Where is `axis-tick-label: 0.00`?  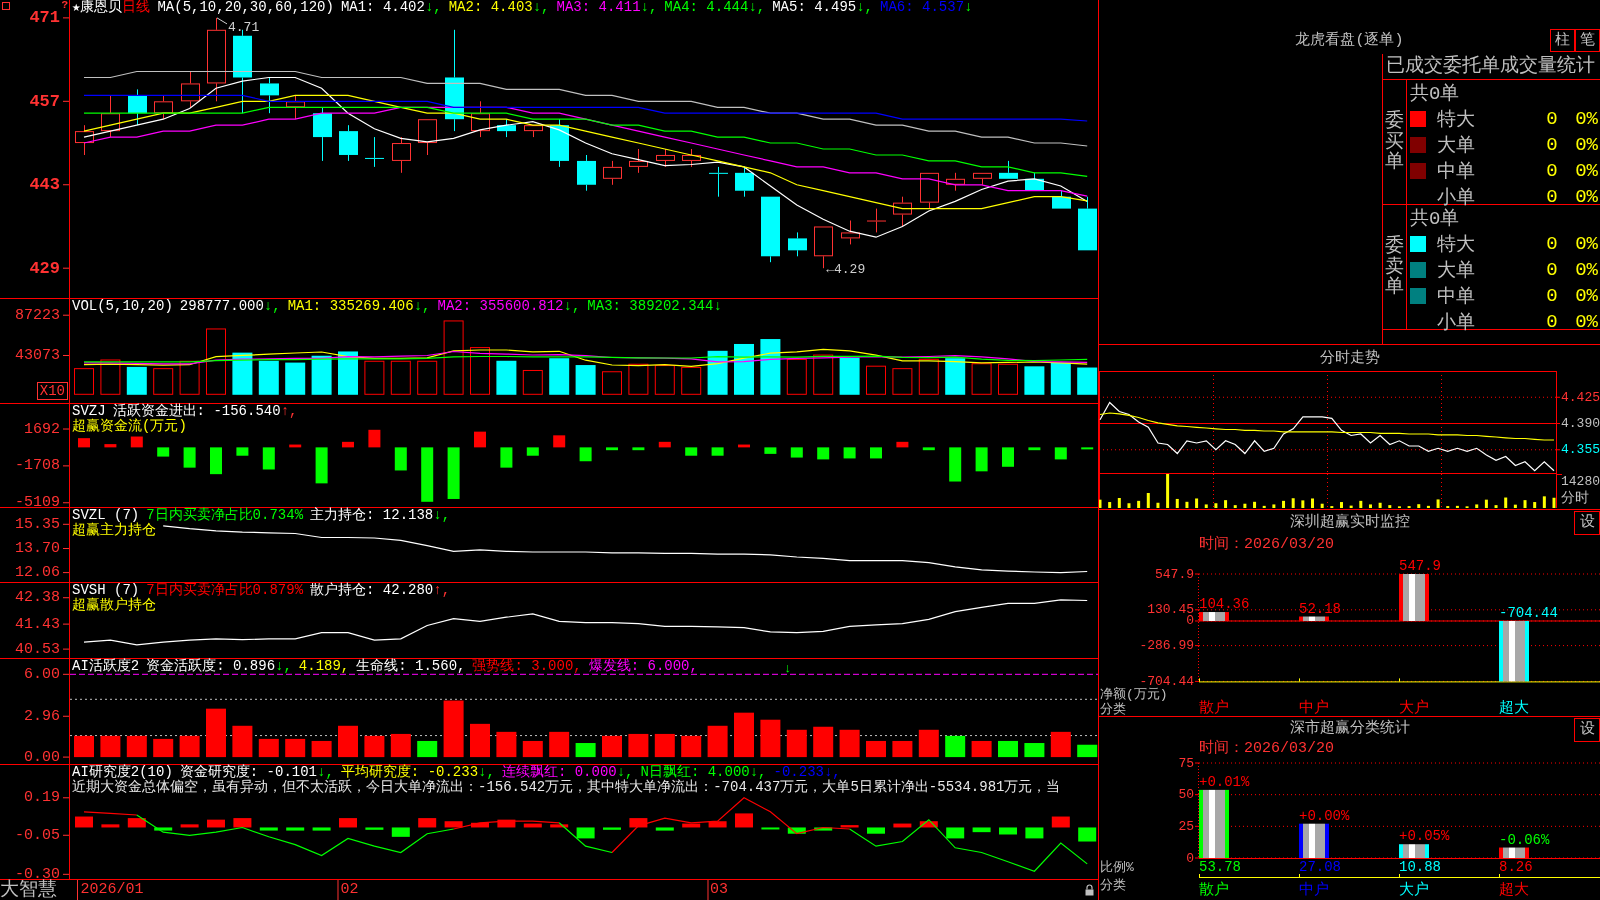
axis-tick-label: 0.00 is located at coordinates (42, 756).